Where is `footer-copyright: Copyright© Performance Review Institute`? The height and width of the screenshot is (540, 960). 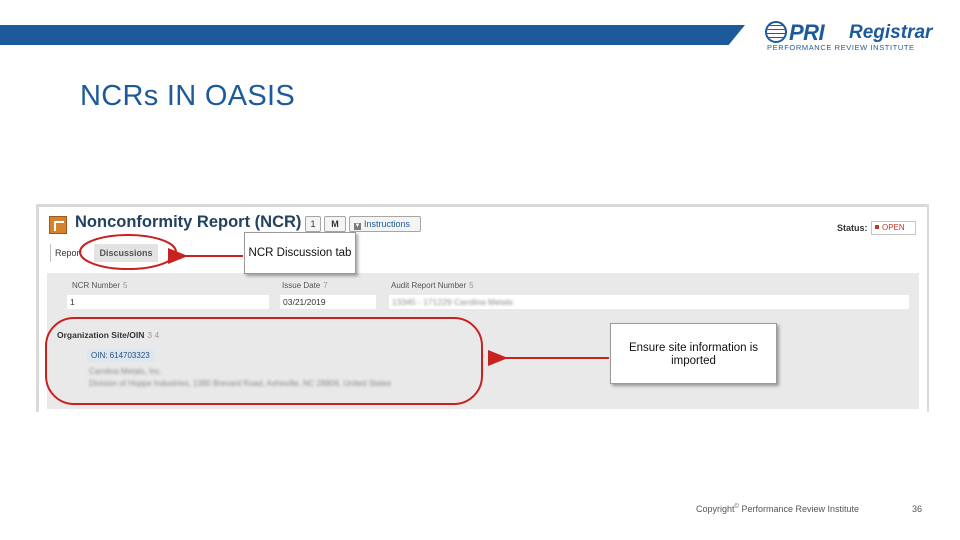
footer-copyright: Copyright© Performance Review Institute is located at coordinates (778, 509).